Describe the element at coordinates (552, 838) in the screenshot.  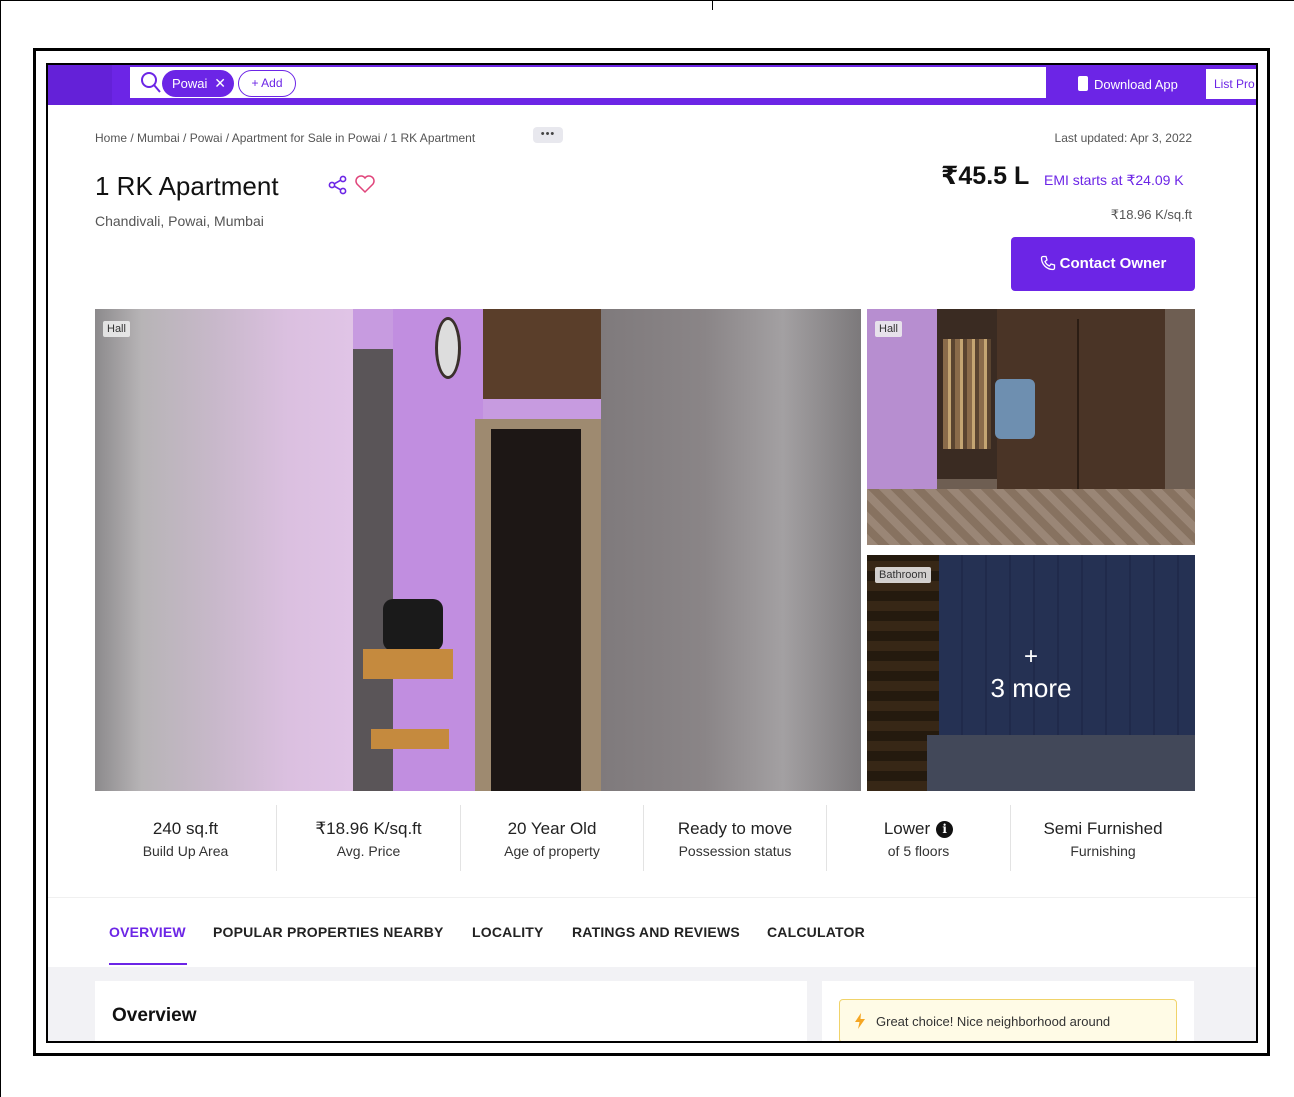
I see `fact-age: 20 Year Old Age of property` at that location.